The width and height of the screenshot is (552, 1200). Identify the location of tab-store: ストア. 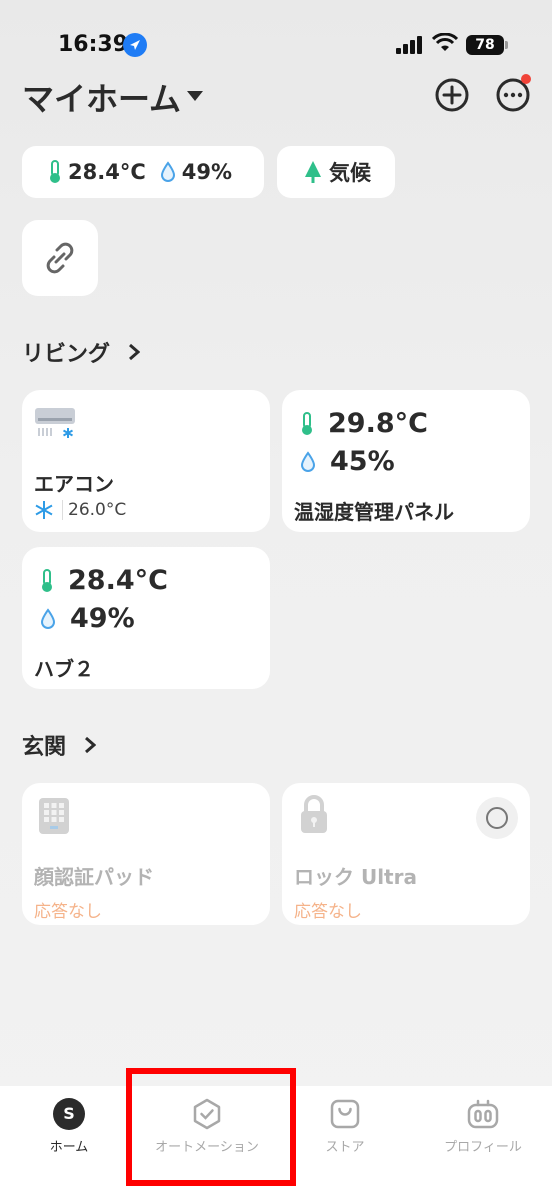
(345, 1143).